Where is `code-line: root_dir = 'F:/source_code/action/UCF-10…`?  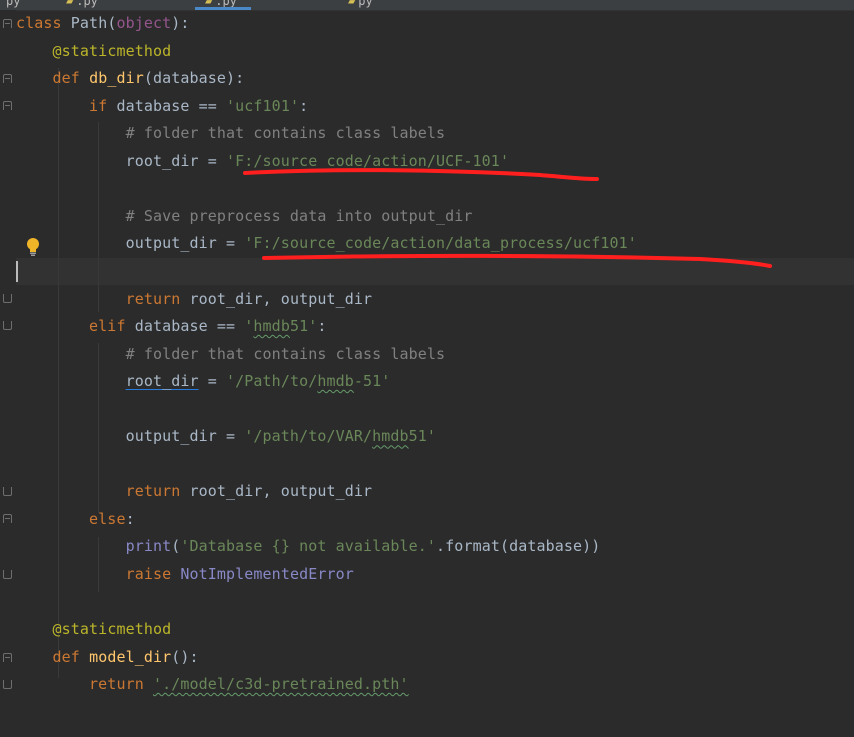 code-line: root_dir = 'F:/source_code/action/UCF-10… is located at coordinates (262, 161).